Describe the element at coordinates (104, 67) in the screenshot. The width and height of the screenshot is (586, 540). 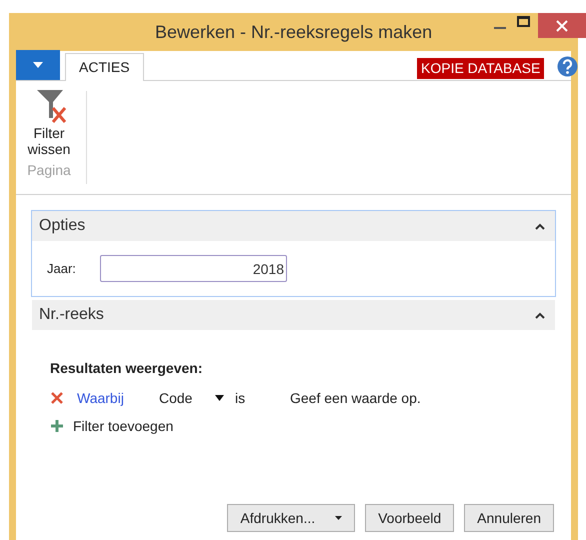
I see `ribbon-tab: ACTIES` at that location.